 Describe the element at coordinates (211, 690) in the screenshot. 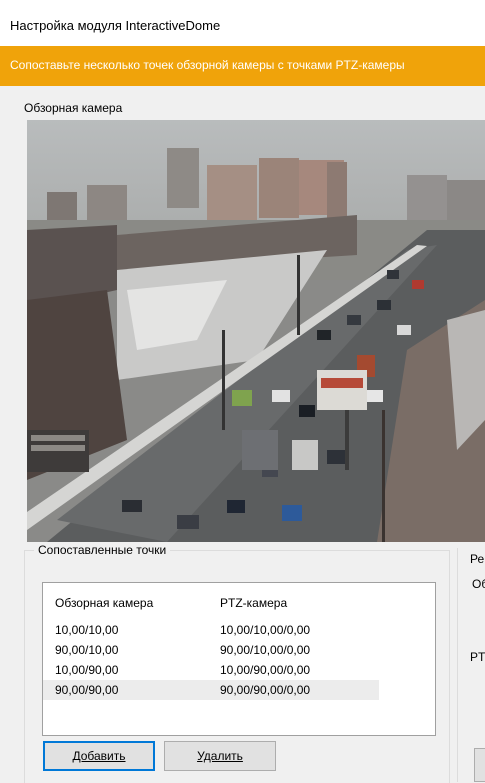

I see `list-item-selected: 90,00/90,00 90,00/90,00/0,00` at that location.